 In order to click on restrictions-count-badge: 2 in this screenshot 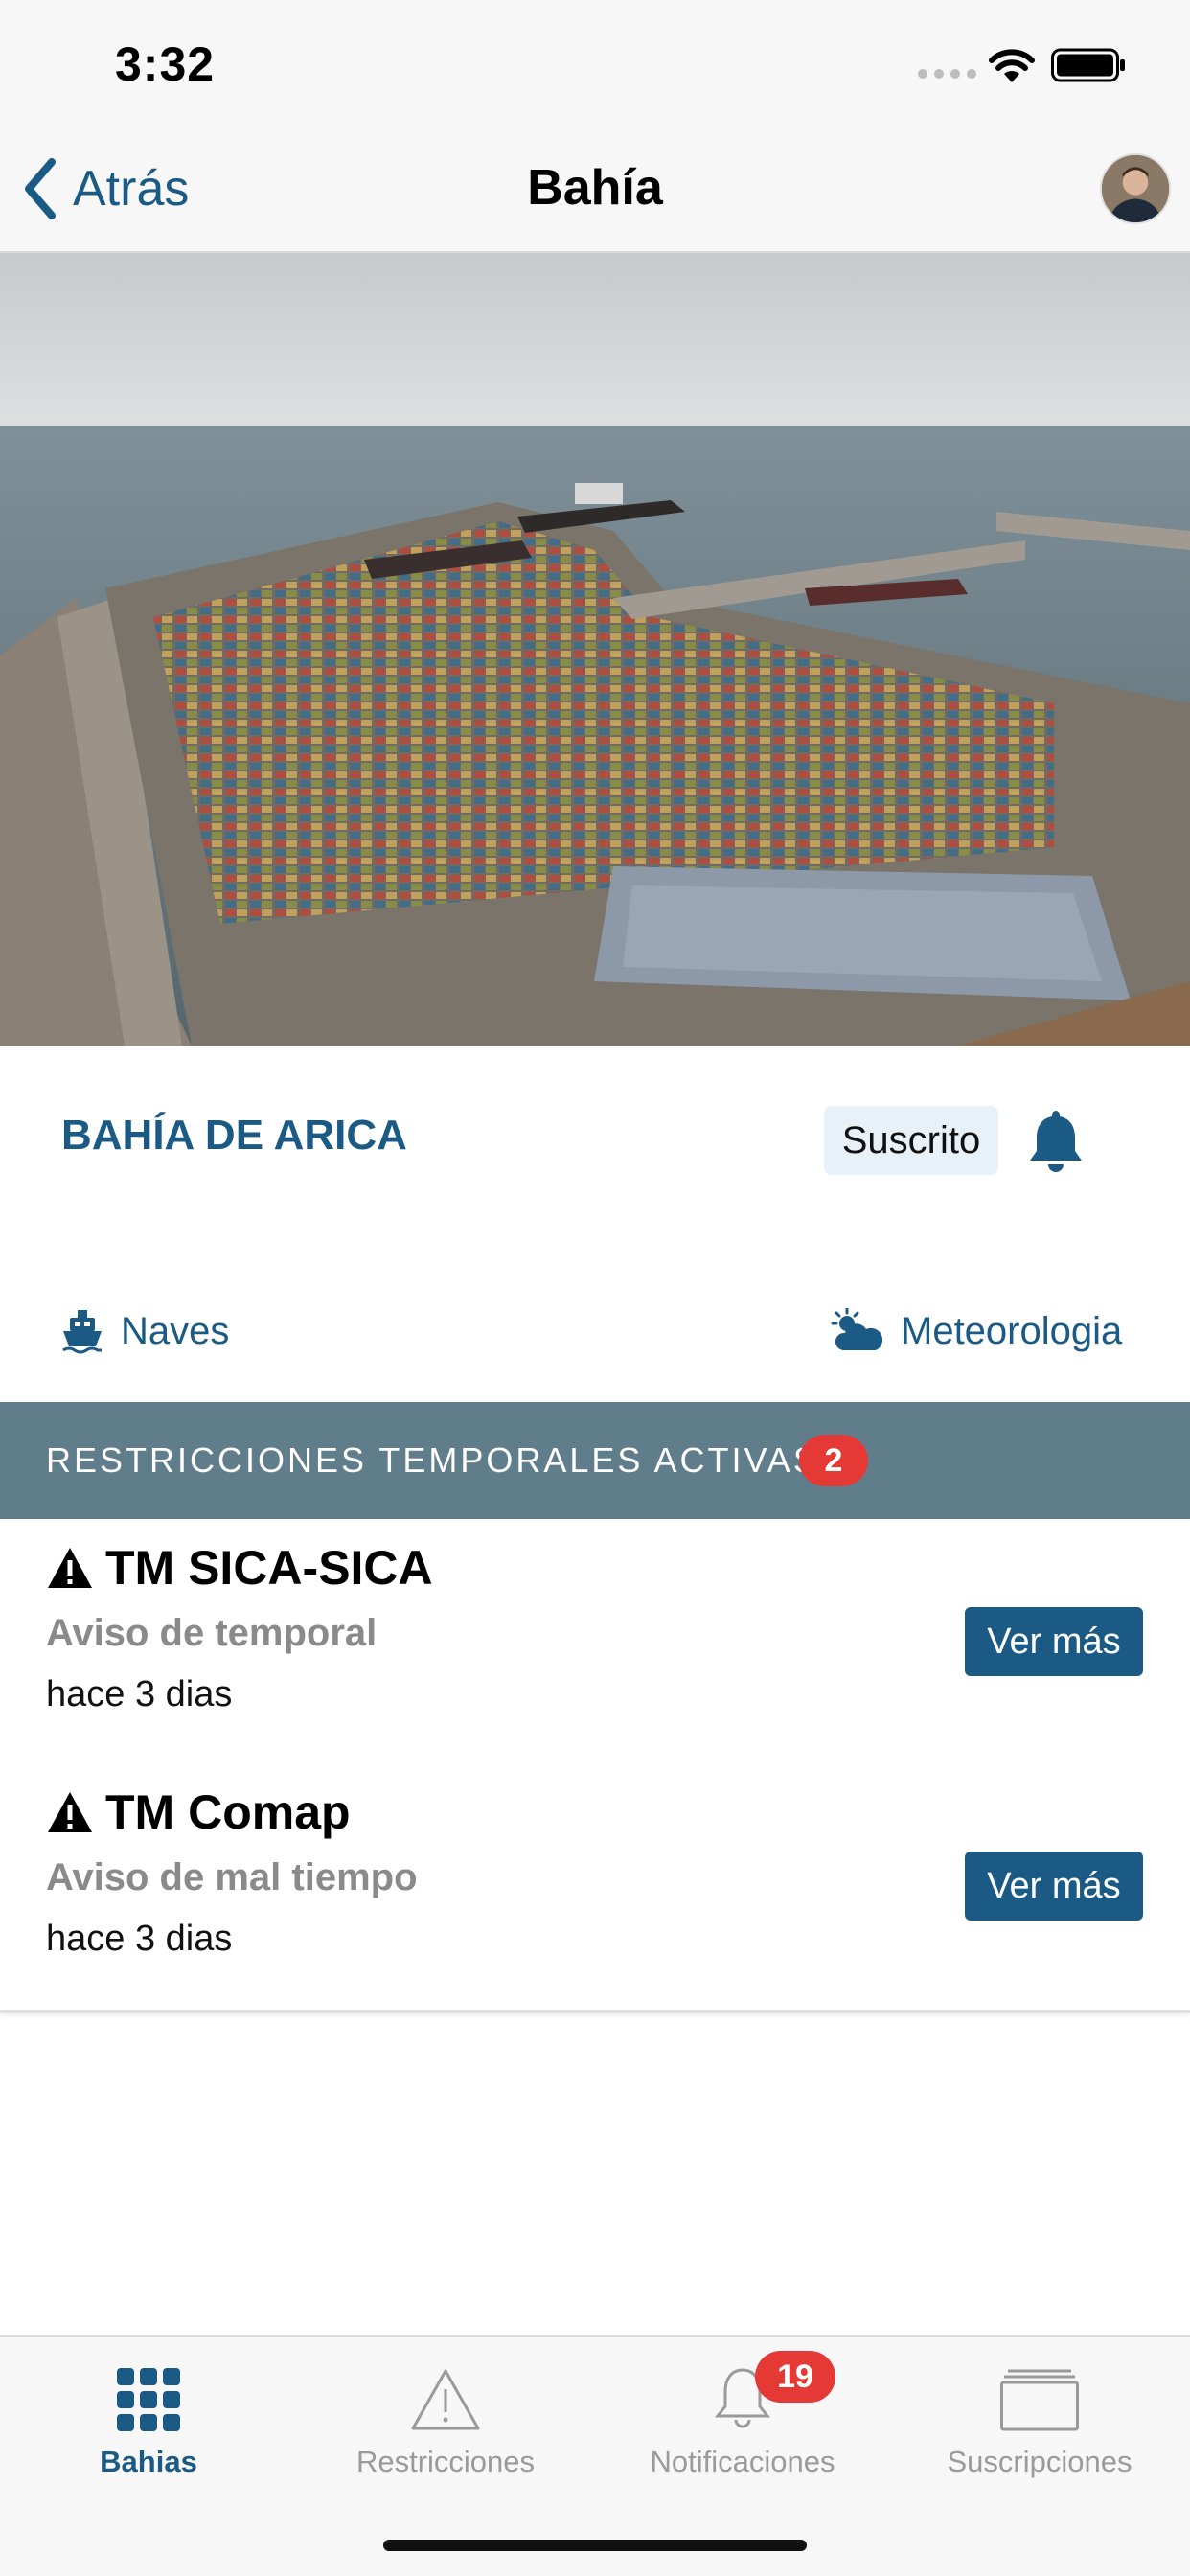, I will do `click(834, 1460)`.